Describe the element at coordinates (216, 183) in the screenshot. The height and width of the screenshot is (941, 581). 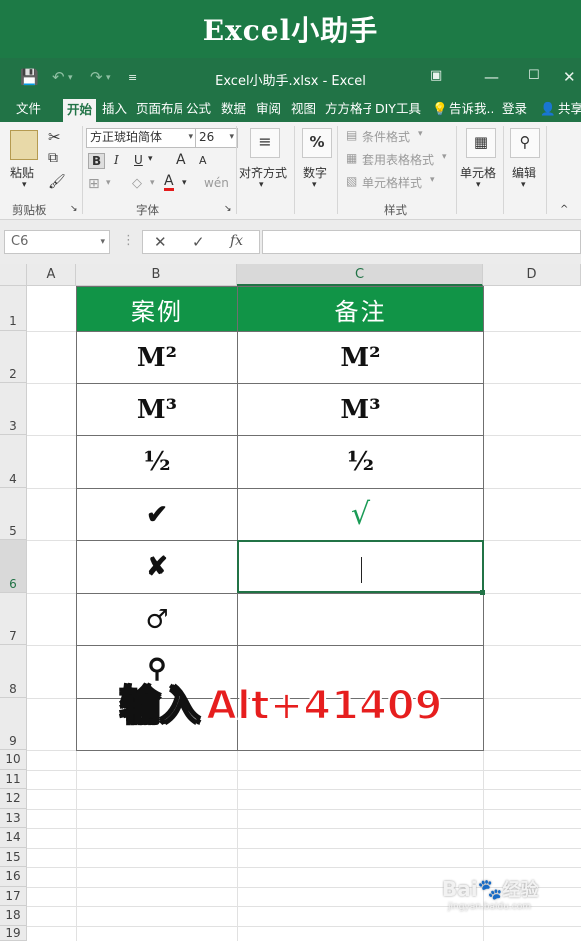
I see `phonetic-icon: wén` at that location.